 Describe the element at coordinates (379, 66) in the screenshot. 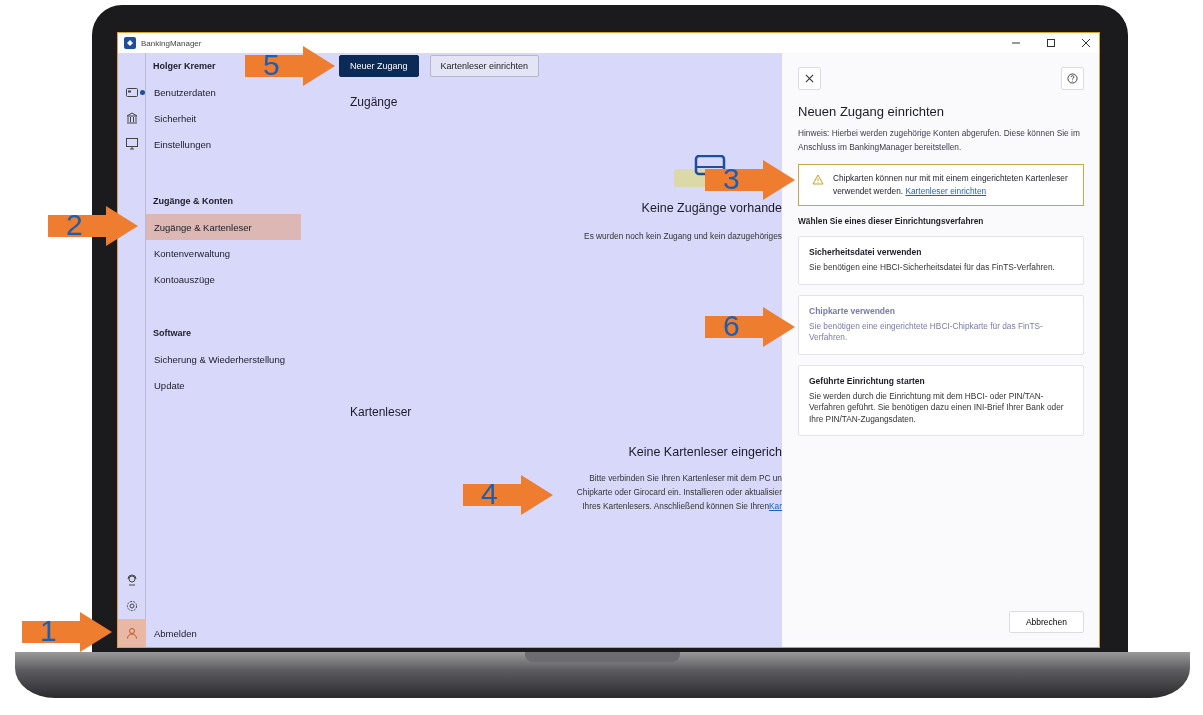

I see `toolbar-button: Neuer Zugang` at that location.